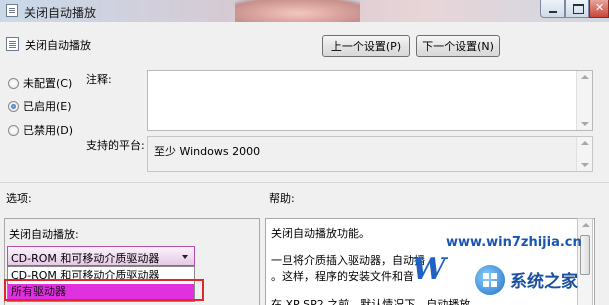 This screenshot has width=609, height=305. What do you see at coordinates (458, 46) in the screenshot?
I see `next-setting-button: 下一个设置(N)` at bounding box center [458, 46].